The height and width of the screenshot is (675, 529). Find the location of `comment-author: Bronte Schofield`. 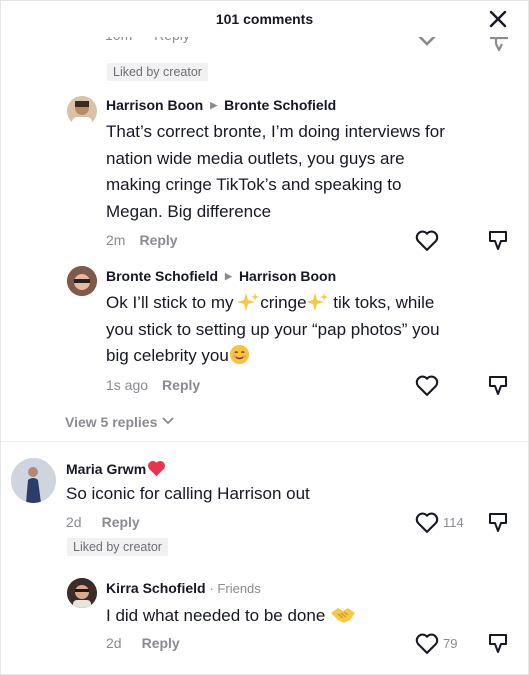

comment-author: Bronte Schofield is located at coordinates (162, 276).